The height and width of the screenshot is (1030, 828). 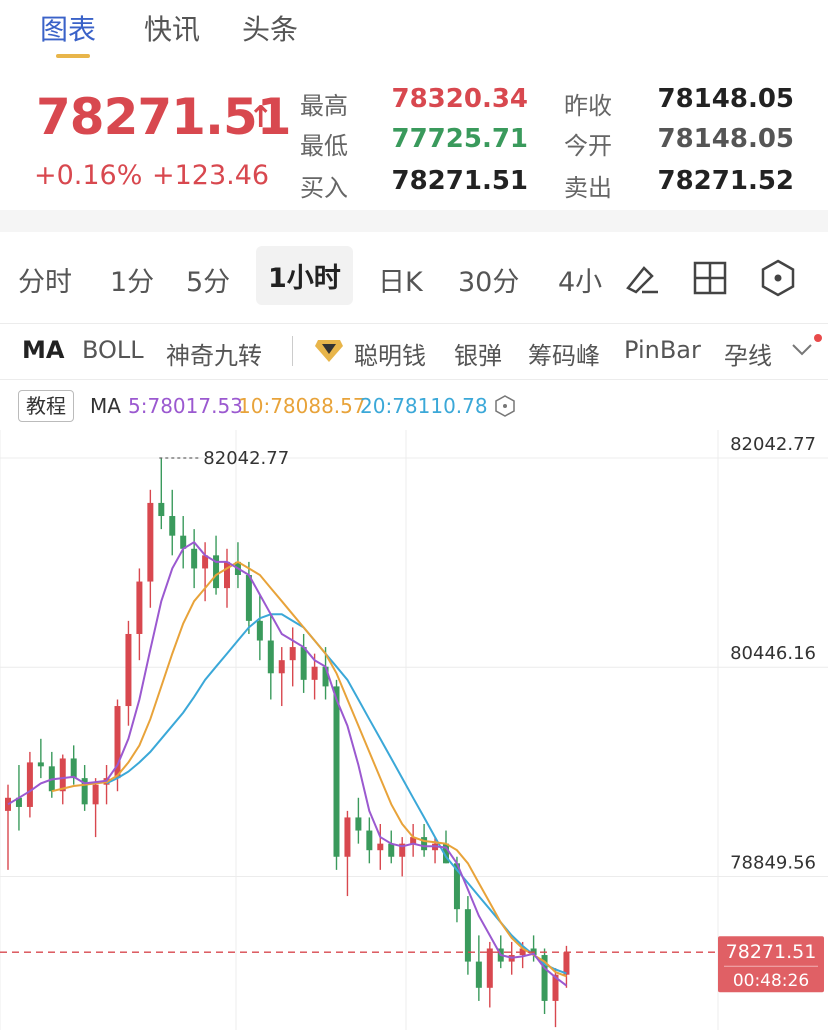 I want to click on tab-news-flash: 快讯, so click(x=172, y=28).